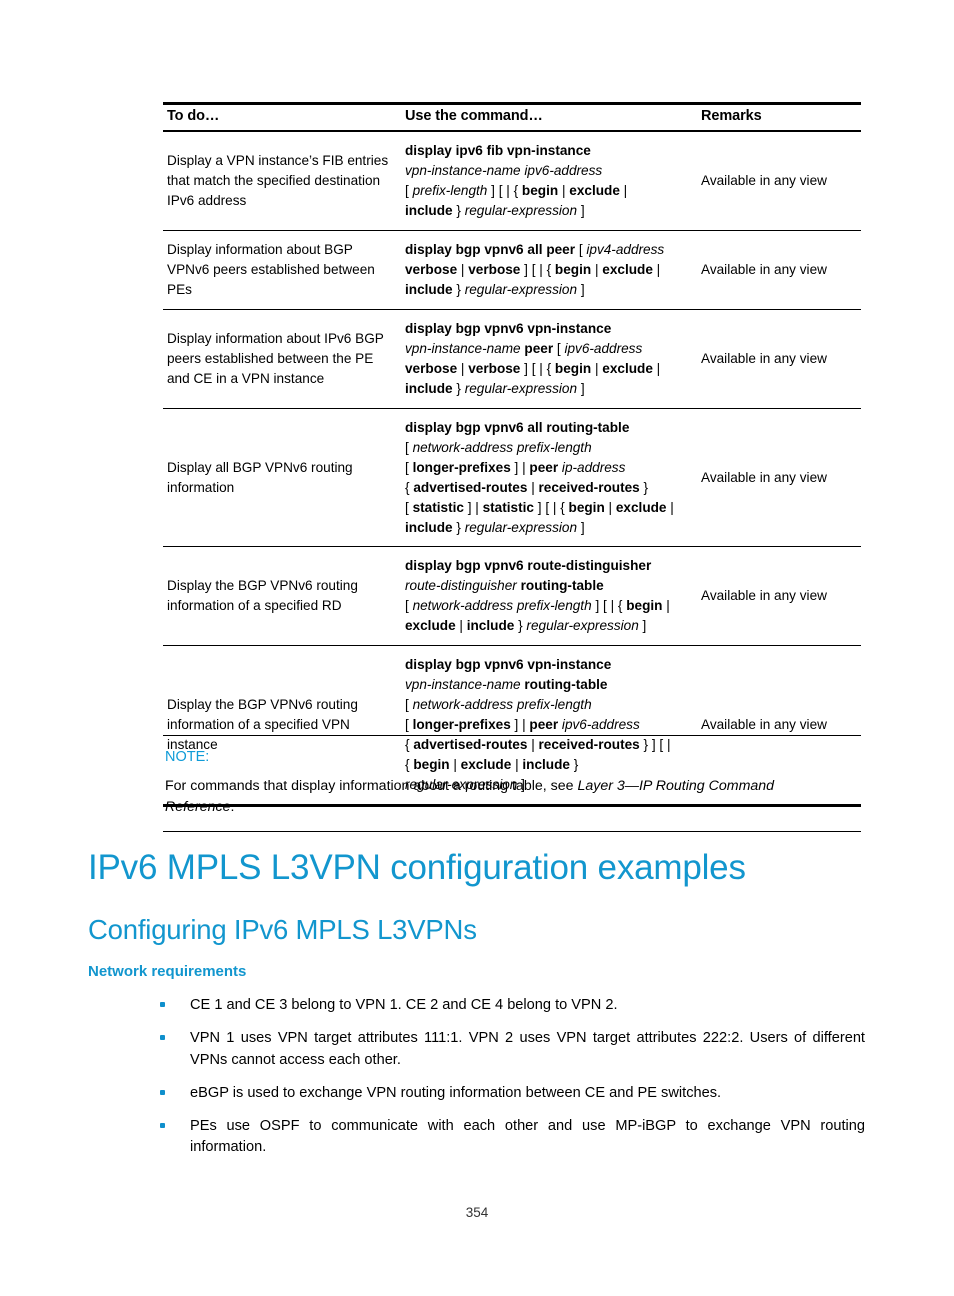 Image resolution: width=954 pixels, height=1296 pixels. What do you see at coordinates (232, 807) in the screenshot?
I see `note-text-after: .` at bounding box center [232, 807].